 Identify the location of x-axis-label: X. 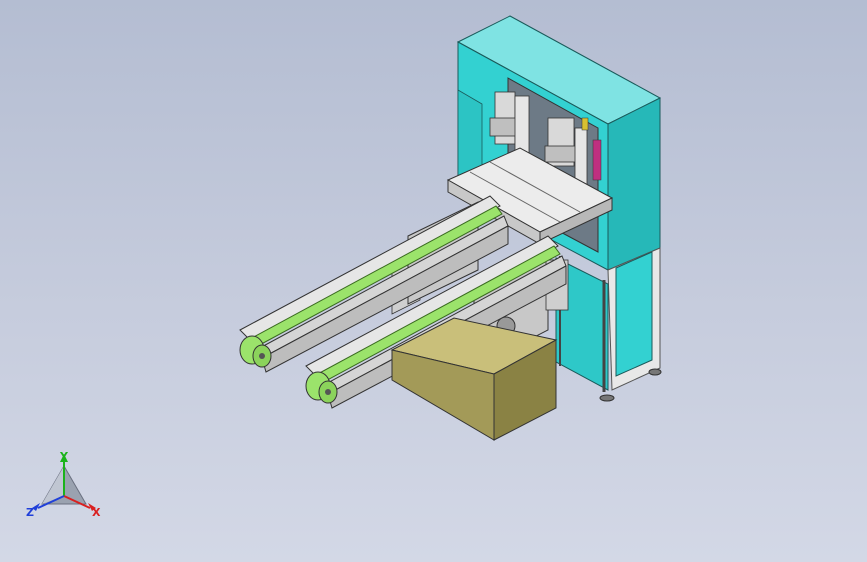
(96, 512).